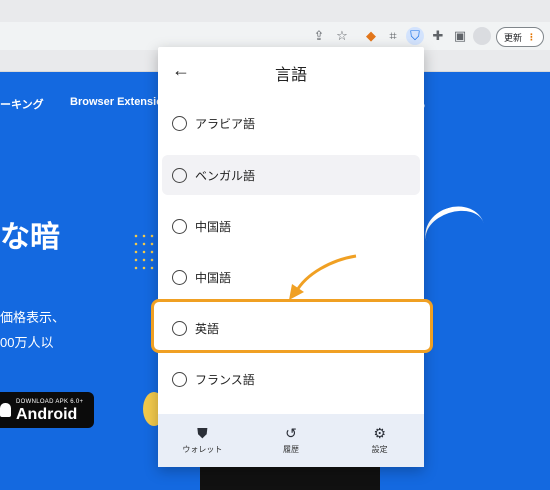  What do you see at coordinates (455, 232) in the screenshot?
I see `decorative-swoosh` at bounding box center [455, 232].